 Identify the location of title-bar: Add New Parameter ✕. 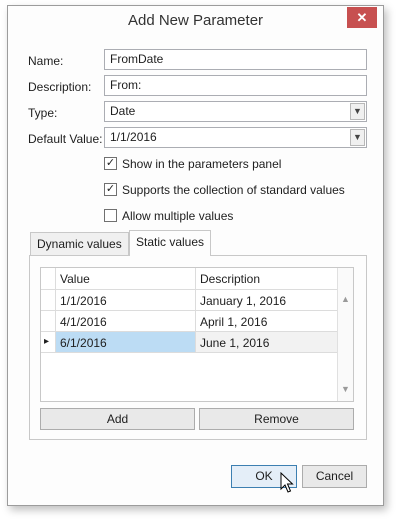
(195, 21).